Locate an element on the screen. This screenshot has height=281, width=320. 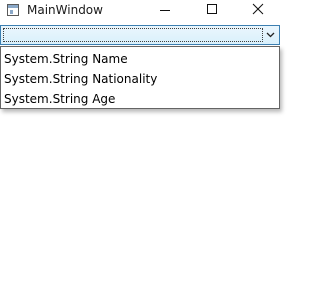
maximize-icon is located at coordinates (212, 9).